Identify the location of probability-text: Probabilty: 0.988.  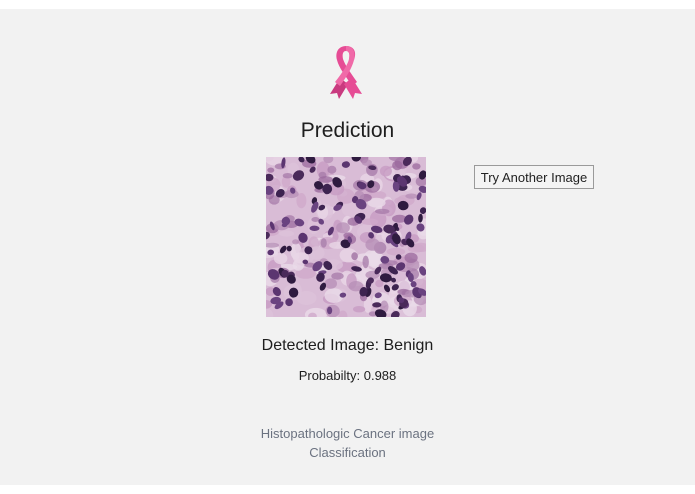
(347, 375).